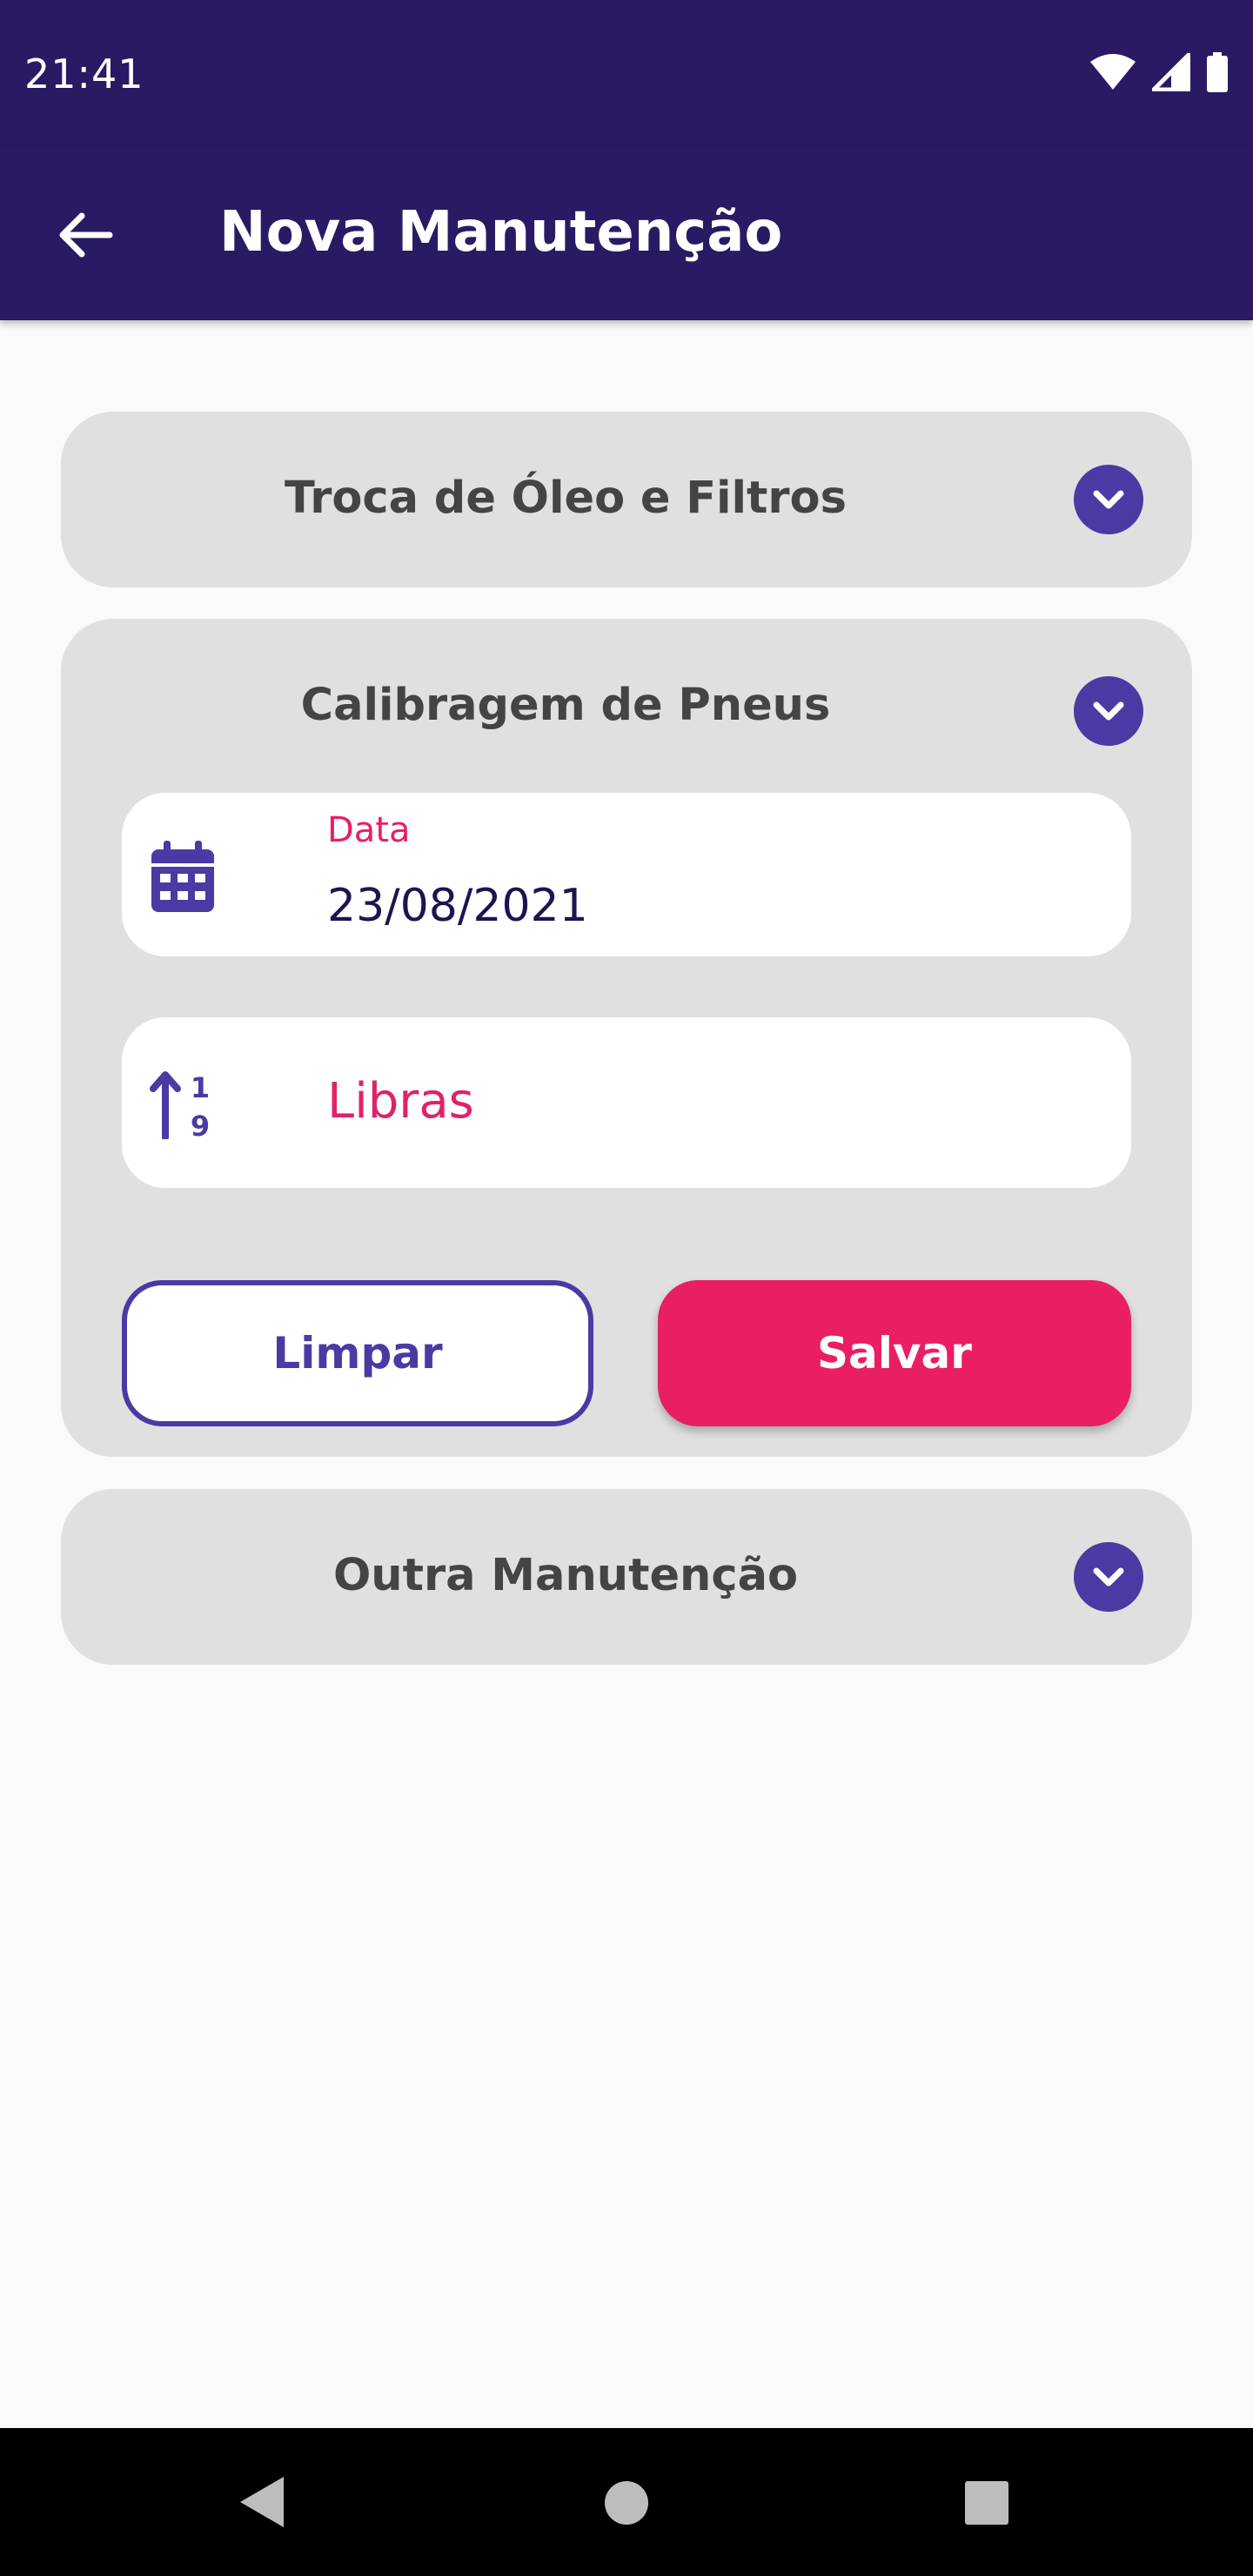 The image size is (1253, 2576). I want to click on pressure-field: 1 9 Libras, so click(626, 1102).